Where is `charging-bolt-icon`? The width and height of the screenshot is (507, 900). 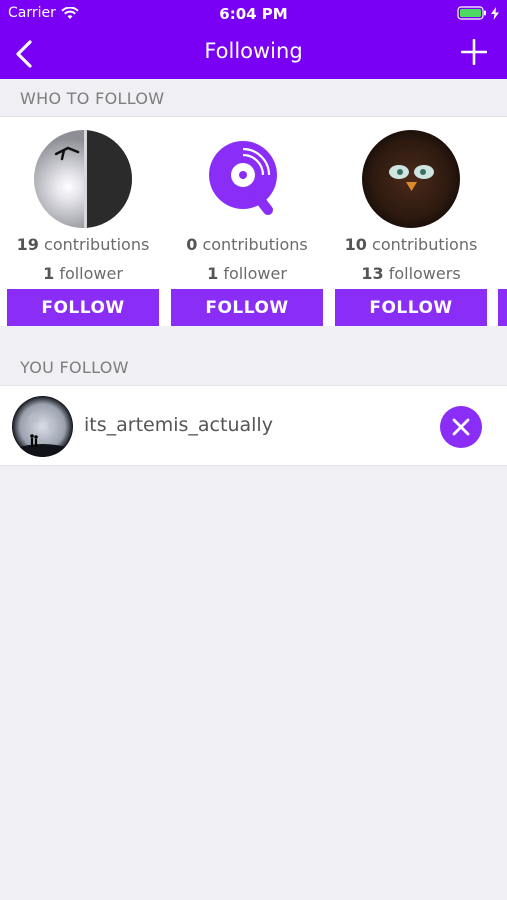
charging-bolt-icon is located at coordinates (495, 13).